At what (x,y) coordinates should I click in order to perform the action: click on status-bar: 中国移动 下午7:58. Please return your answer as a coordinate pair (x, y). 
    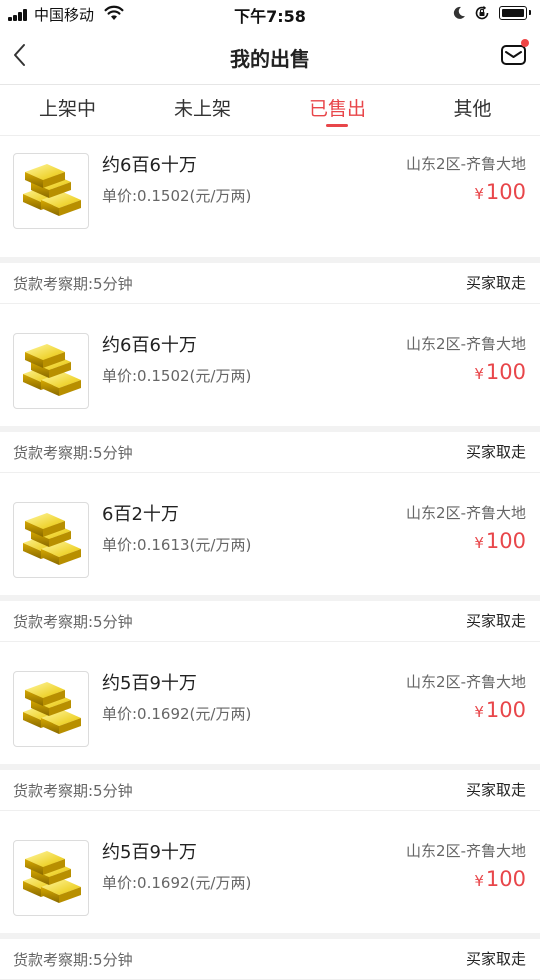
    Looking at the image, I should click on (270, 14).